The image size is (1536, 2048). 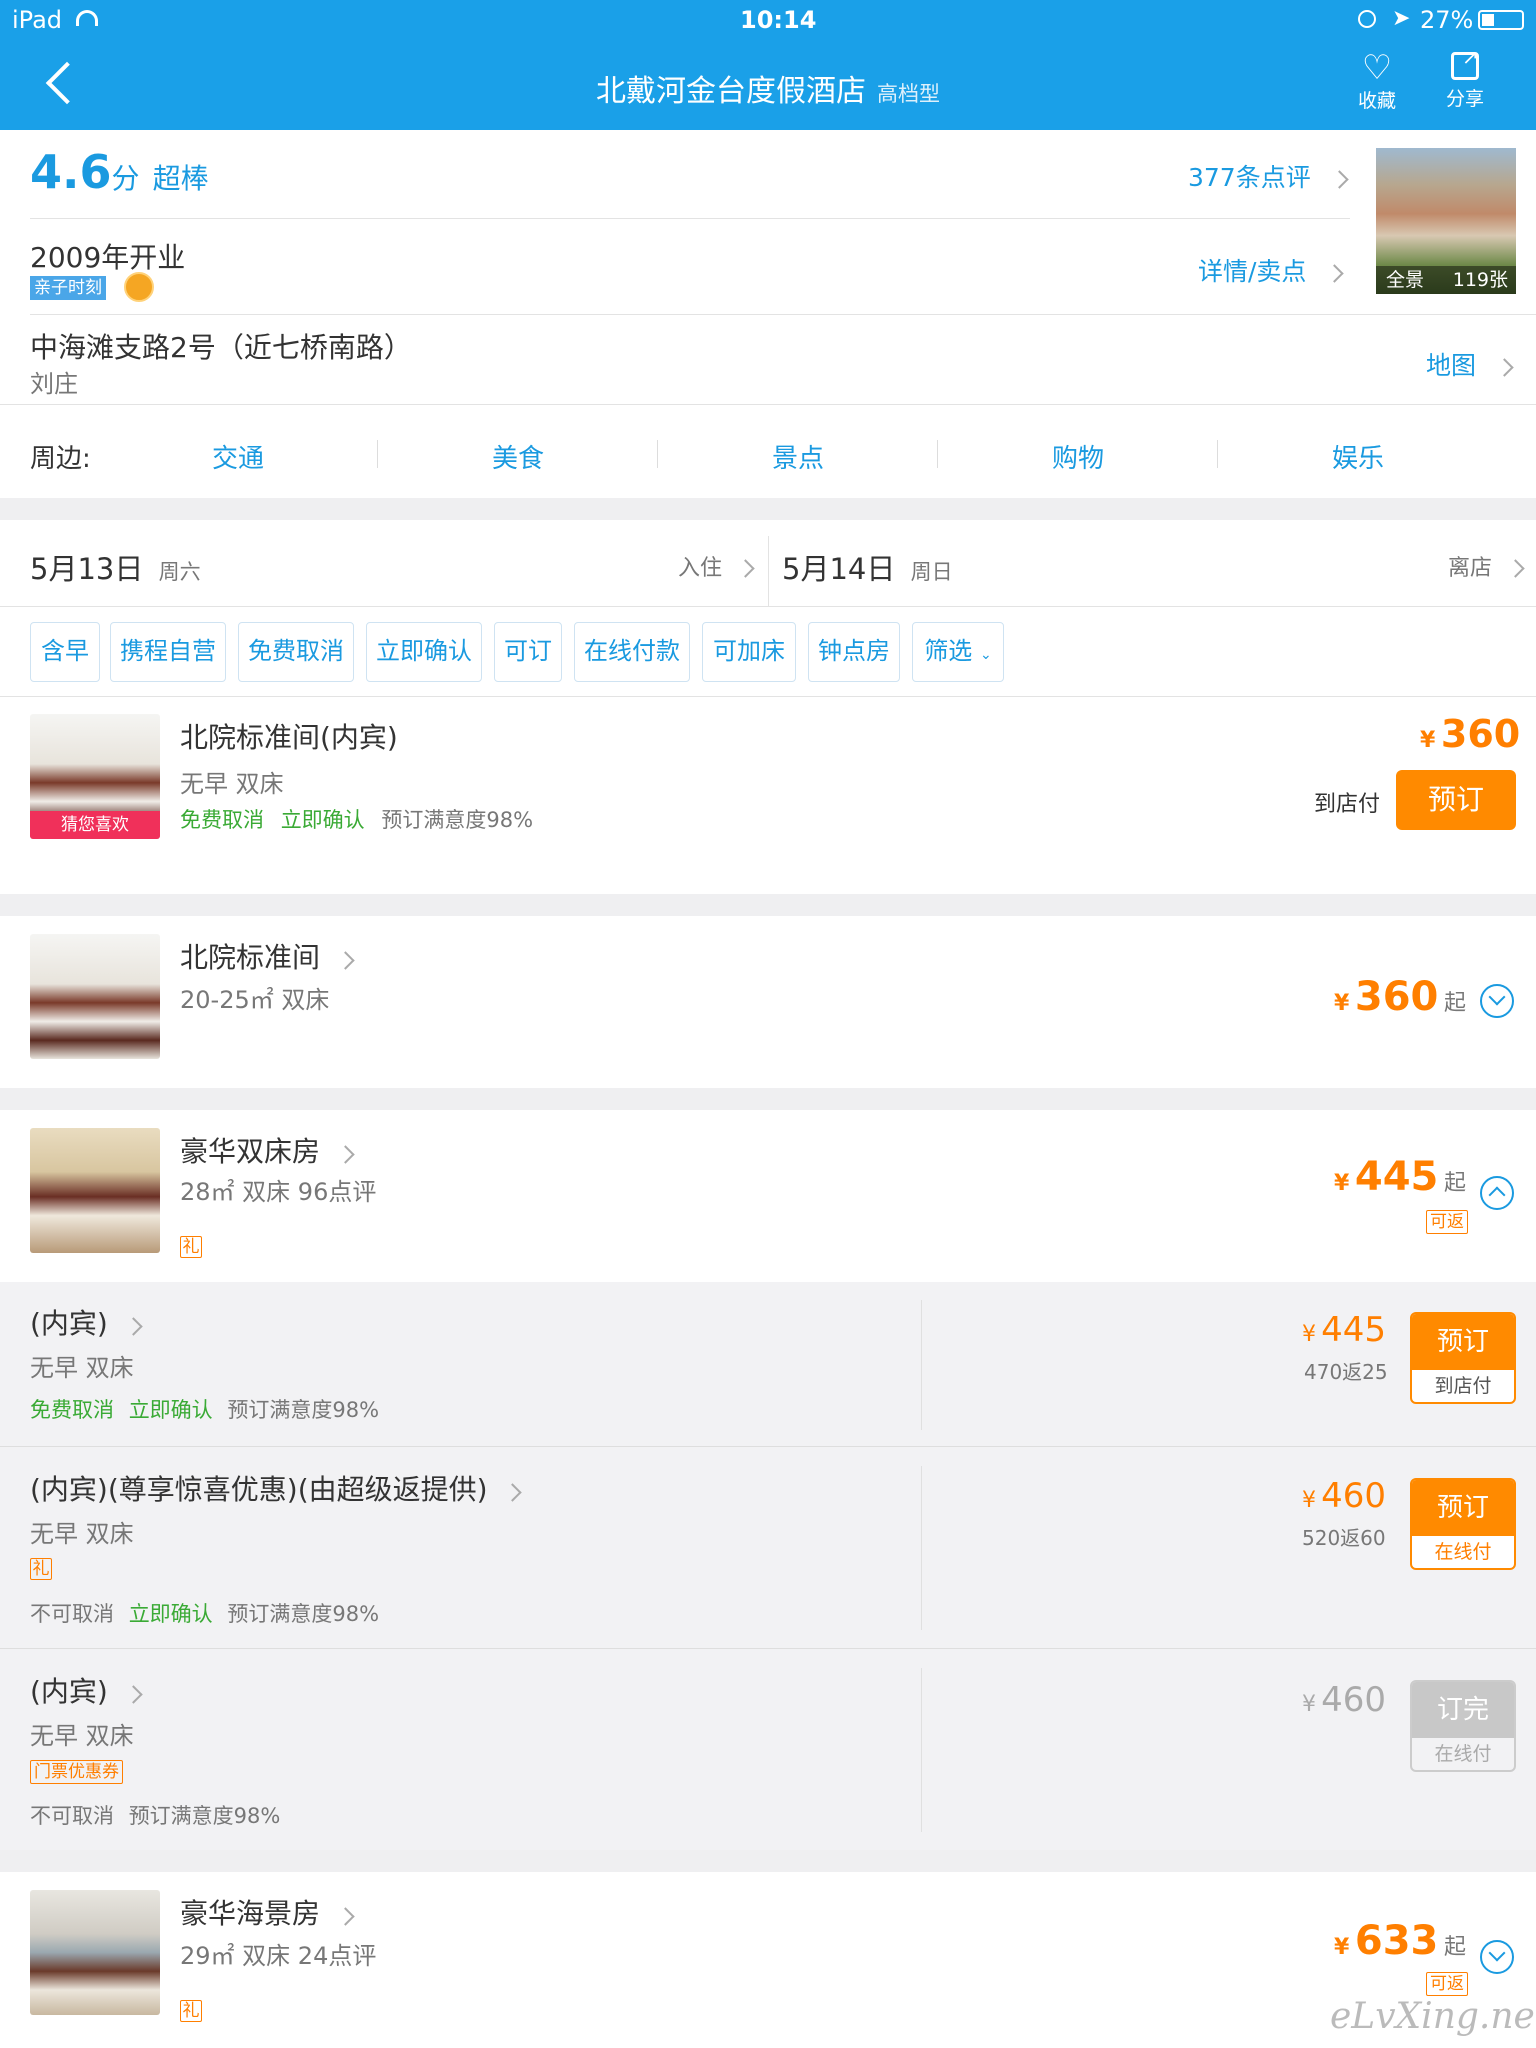 I want to click on room-tags: 免费取消 立即确认 预订满意度98%, so click(x=356, y=819).